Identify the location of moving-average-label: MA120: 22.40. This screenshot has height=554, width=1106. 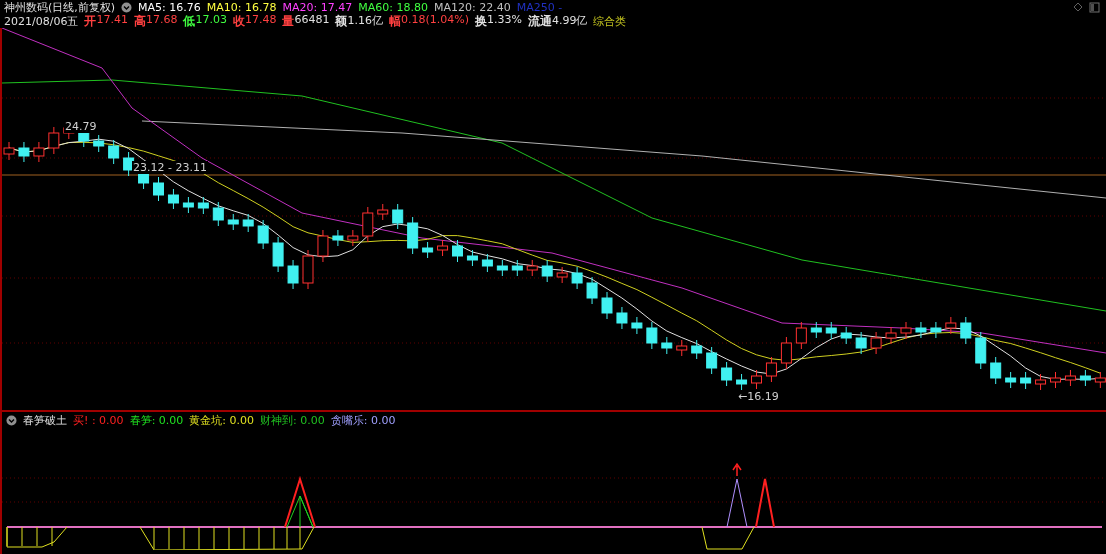
(472, 7).